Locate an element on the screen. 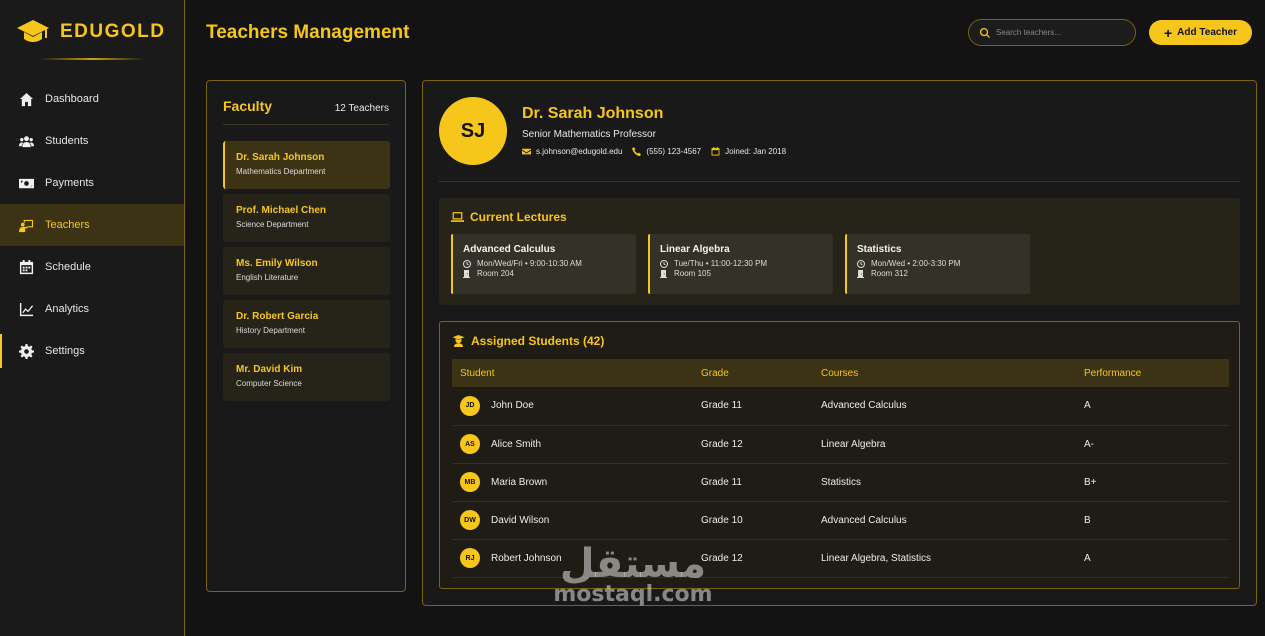 The image size is (1265, 636). lecture-name: Linear Algebra is located at coordinates (695, 249).